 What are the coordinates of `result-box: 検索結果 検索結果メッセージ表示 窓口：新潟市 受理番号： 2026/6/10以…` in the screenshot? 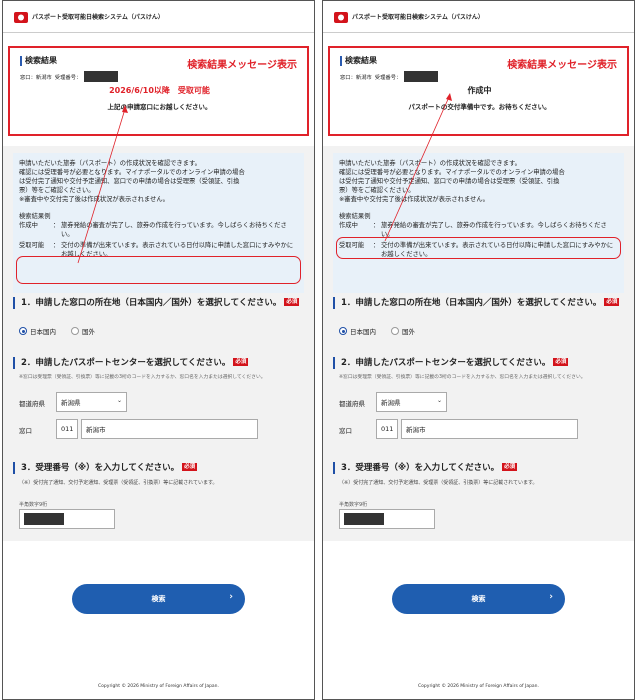 It's located at (158, 91).